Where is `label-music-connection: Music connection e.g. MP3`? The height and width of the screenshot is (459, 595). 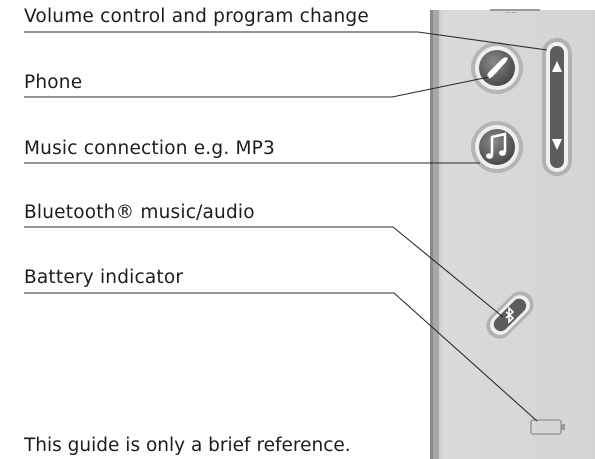
label-music-connection: Music connection e.g. MP3 is located at coordinates (149, 148).